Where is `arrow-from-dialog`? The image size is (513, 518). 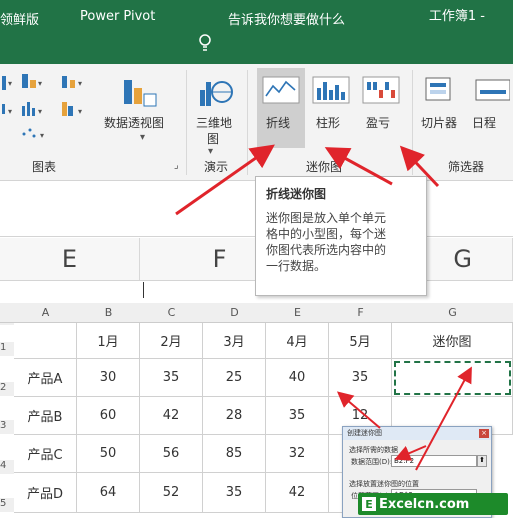
arrow-from-dialog is located at coordinates (443, 418).